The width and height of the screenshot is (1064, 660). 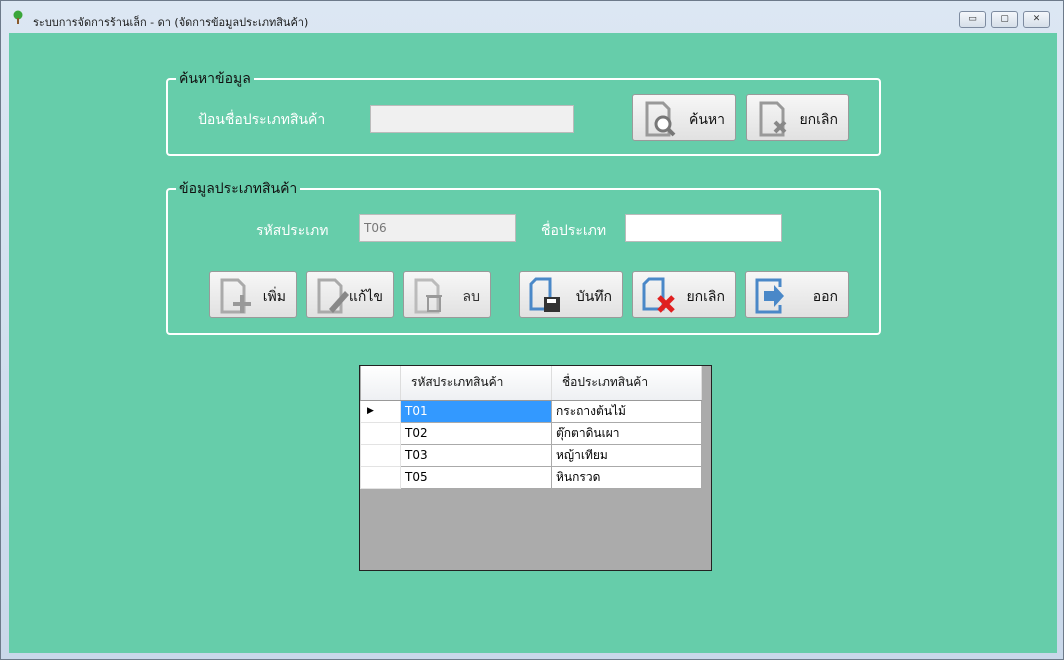 What do you see at coordinates (773, 119) in the screenshot?
I see `cancel-doc-icon` at bounding box center [773, 119].